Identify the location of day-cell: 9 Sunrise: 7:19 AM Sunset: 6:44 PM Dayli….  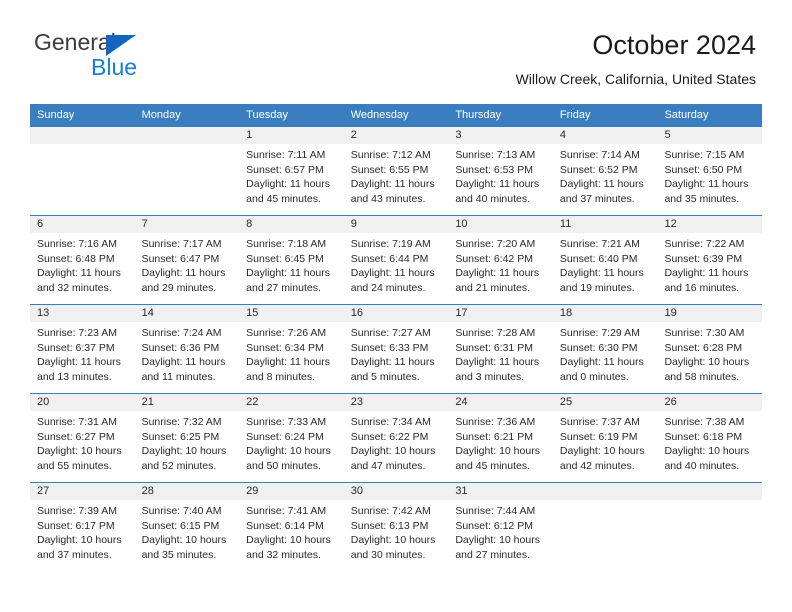
(396, 260).